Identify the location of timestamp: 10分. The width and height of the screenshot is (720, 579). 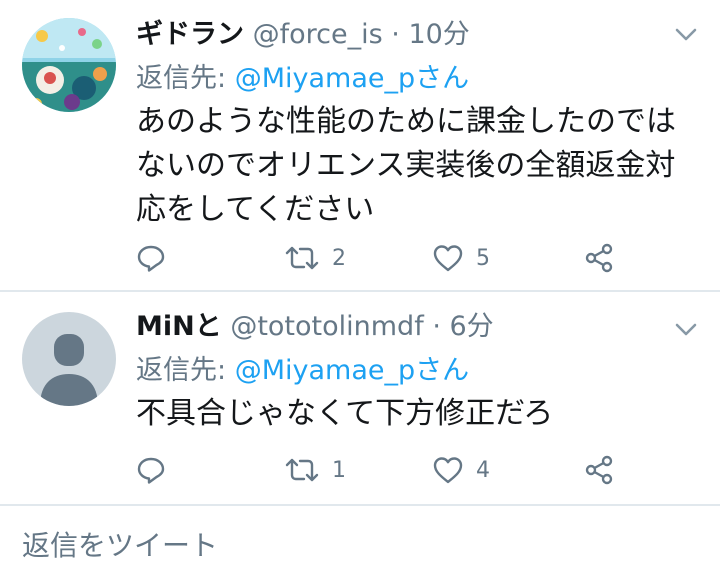
(438, 34).